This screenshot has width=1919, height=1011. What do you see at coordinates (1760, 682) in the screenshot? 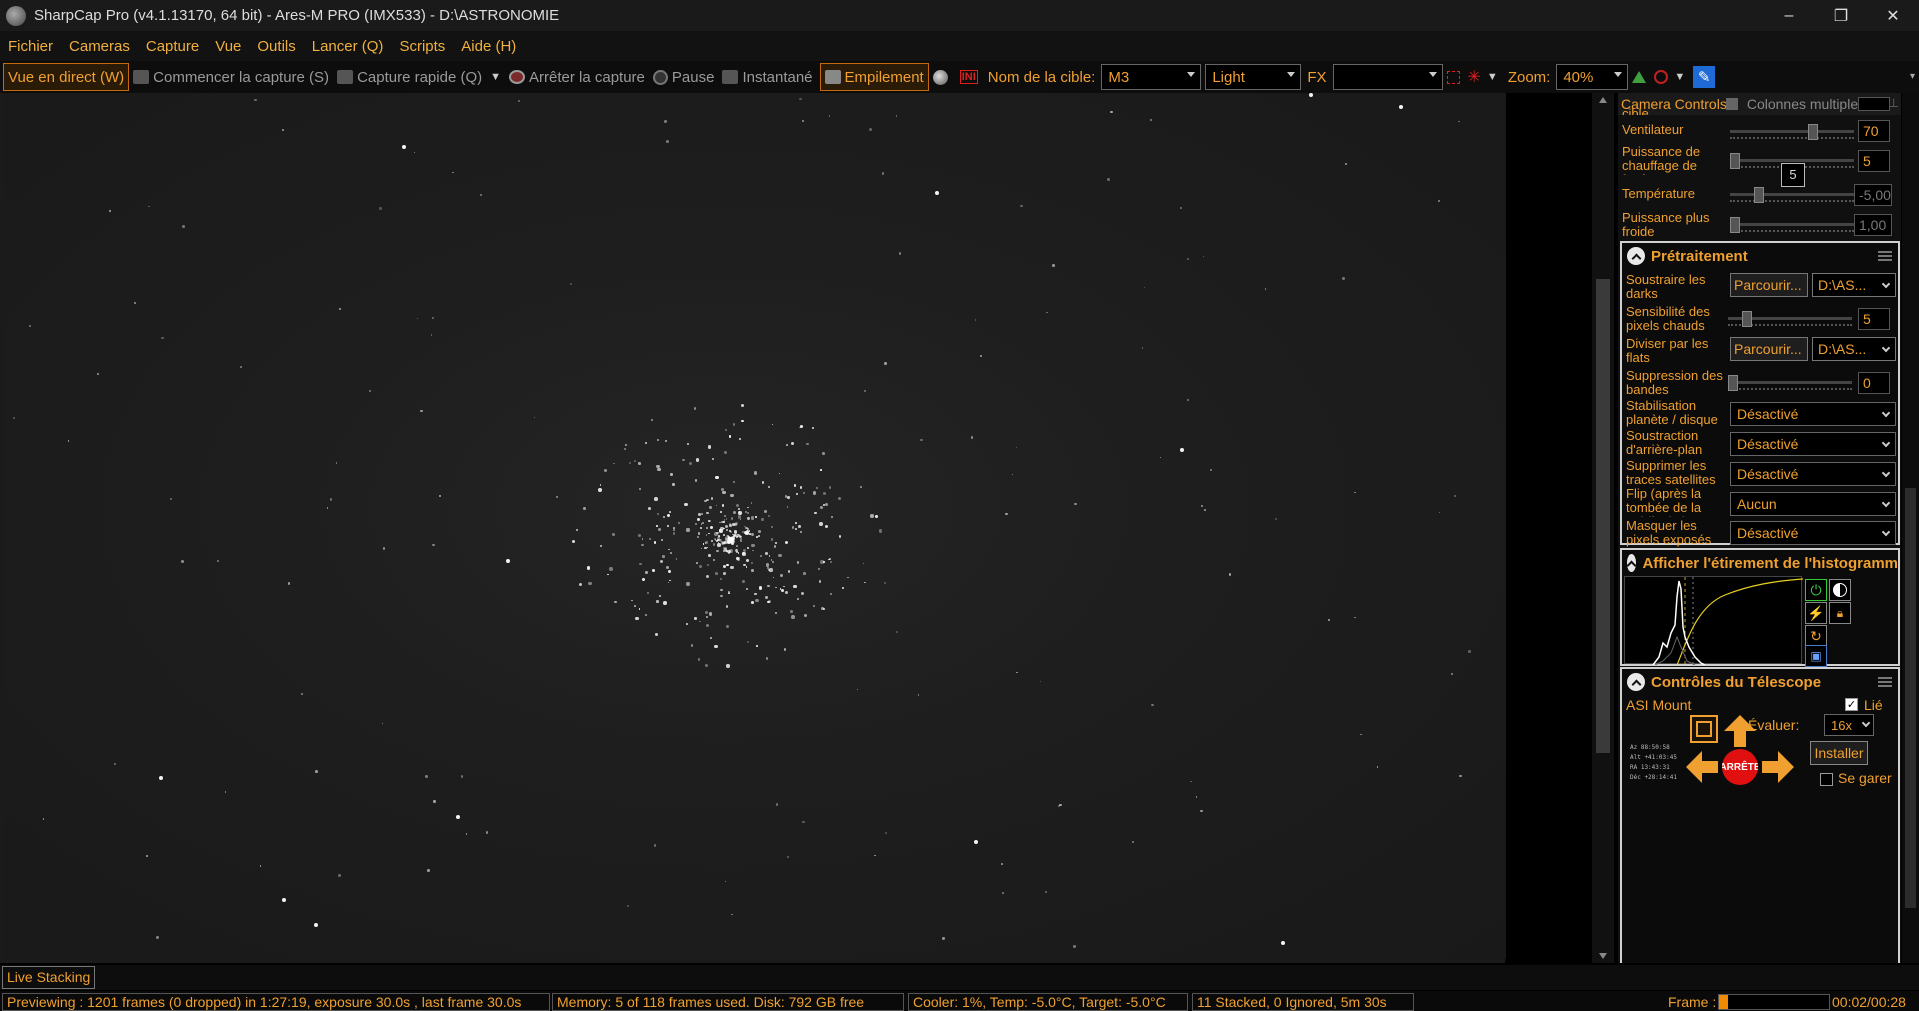
I see `telescope-header: Contrôles du Télescope` at bounding box center [1760, 682].